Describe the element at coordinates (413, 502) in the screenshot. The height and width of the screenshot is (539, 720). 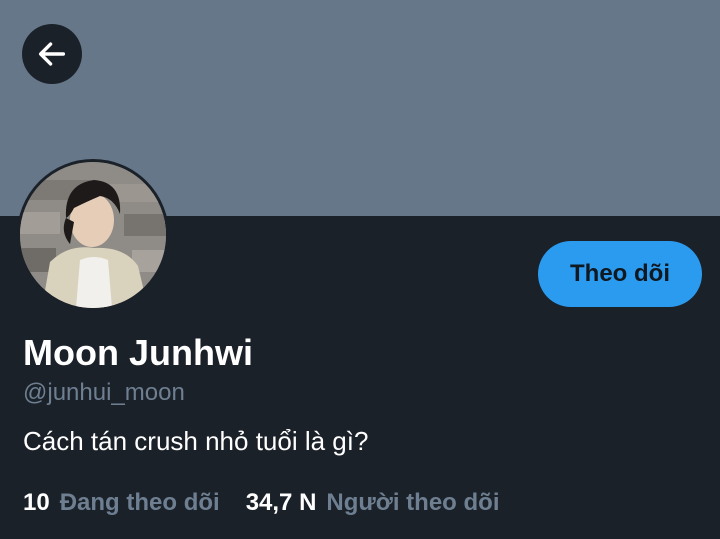
I see `followers-label: Người theo dõi` at that location.